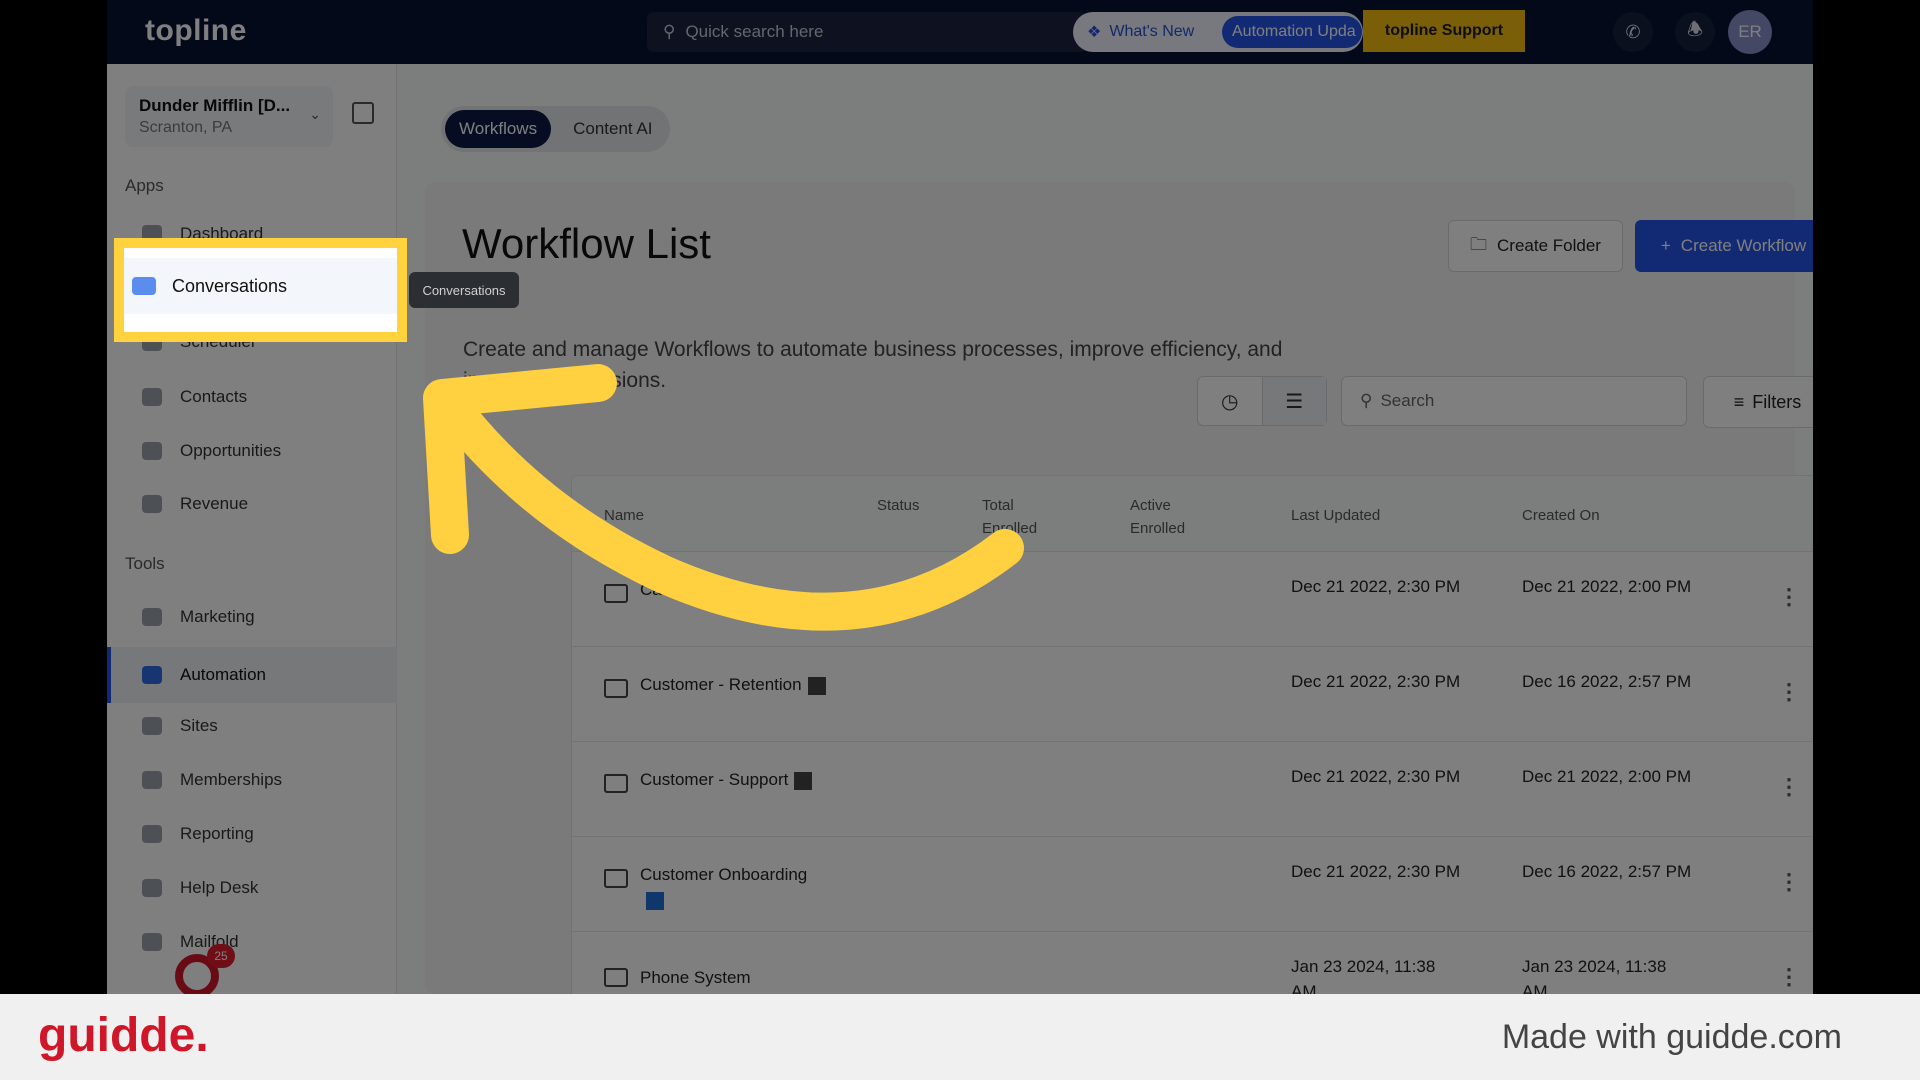  What do you see at coordinates (464, 290) in the screenshot?
I see `tooltip: Conversations` at bounding box center [464, 290].